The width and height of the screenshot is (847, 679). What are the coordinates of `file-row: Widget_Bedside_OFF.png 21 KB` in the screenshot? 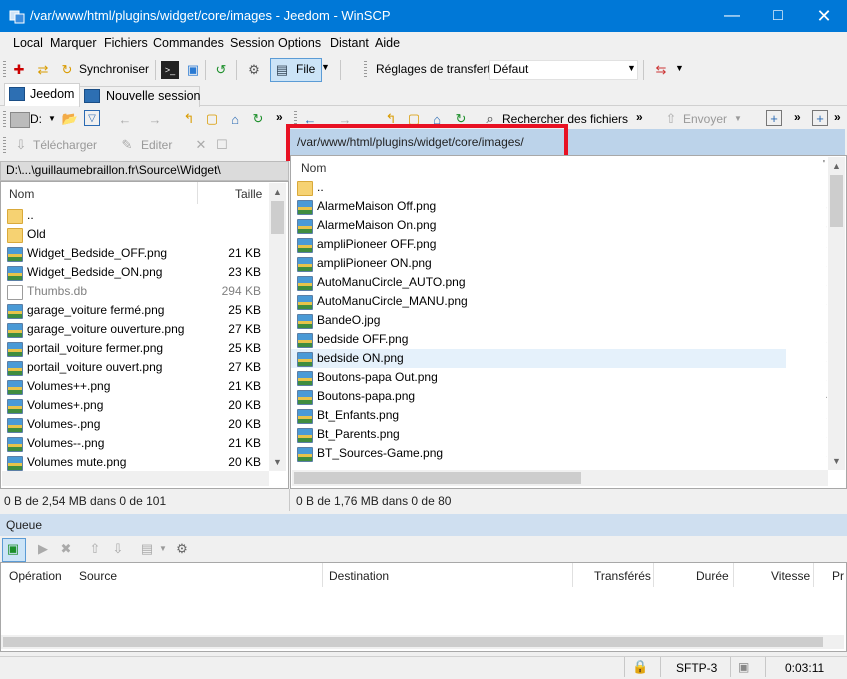 It's located at (134, 253).